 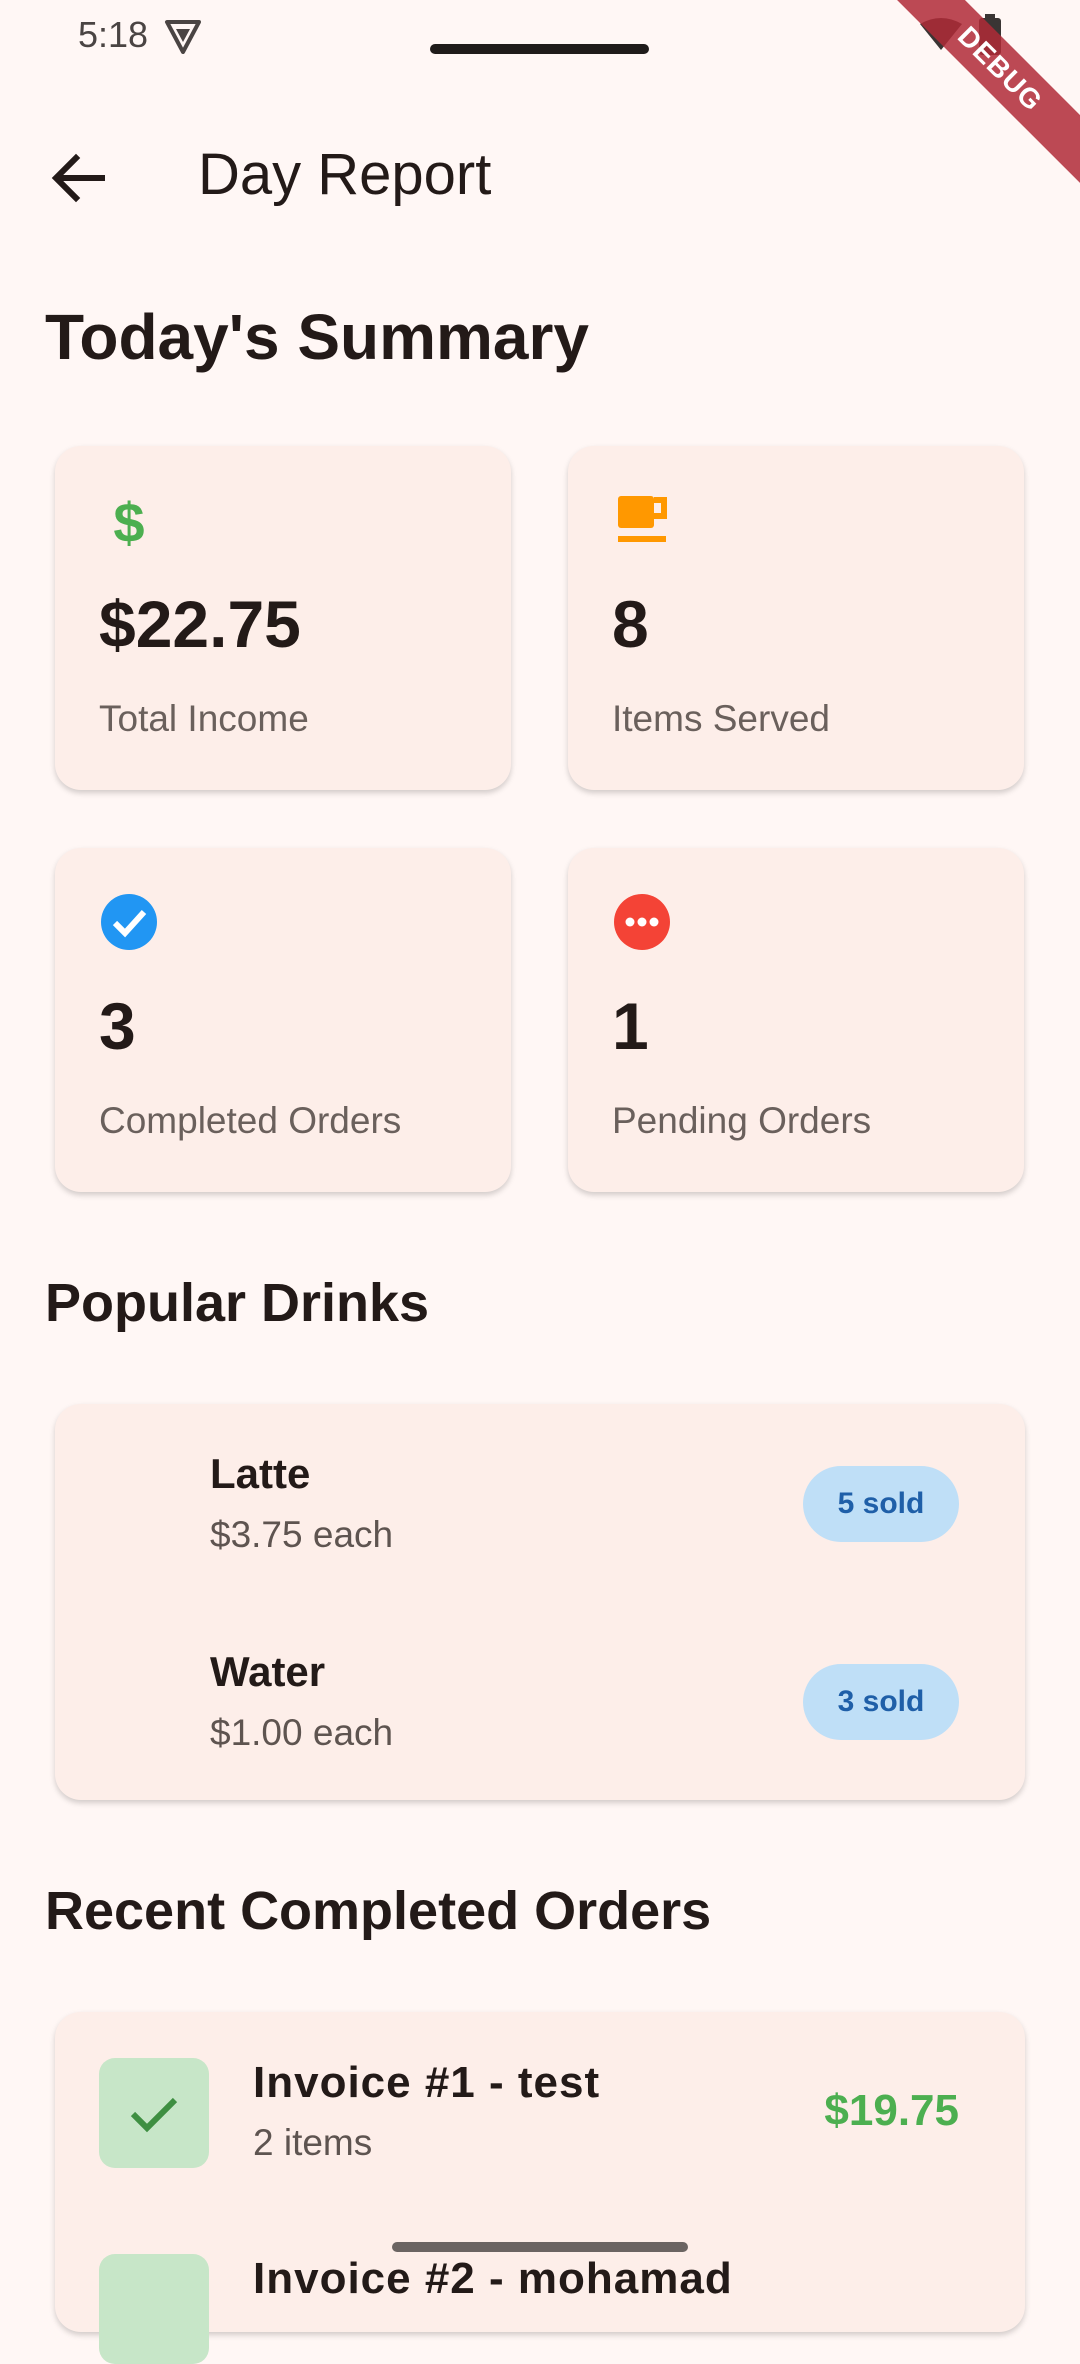 I want to click on completed-orders-card: 3 Completed Orders, so click(x=283, y=1020).